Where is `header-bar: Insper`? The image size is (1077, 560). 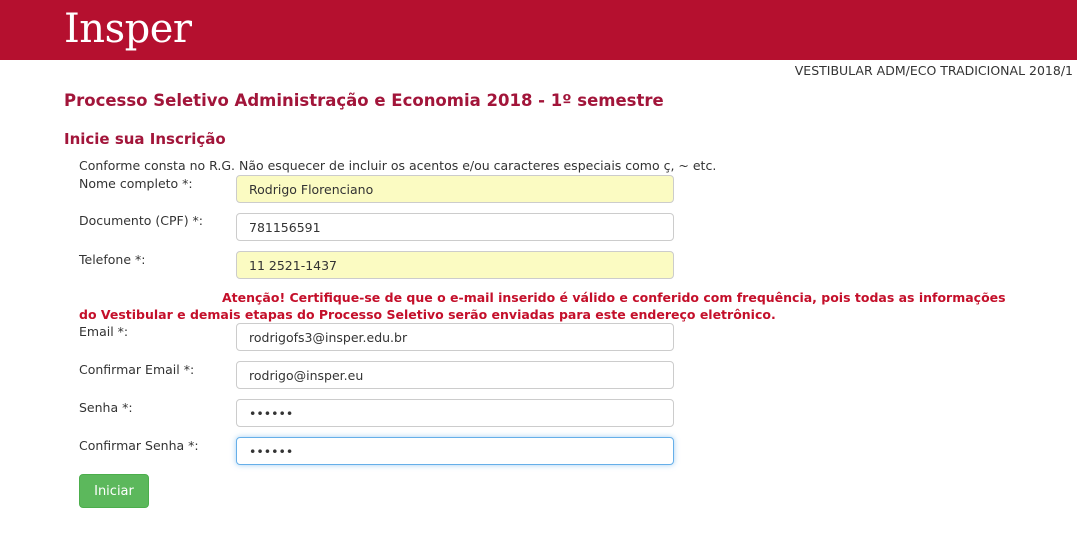 header-bar: Insper is located at coordinates (538, 30).